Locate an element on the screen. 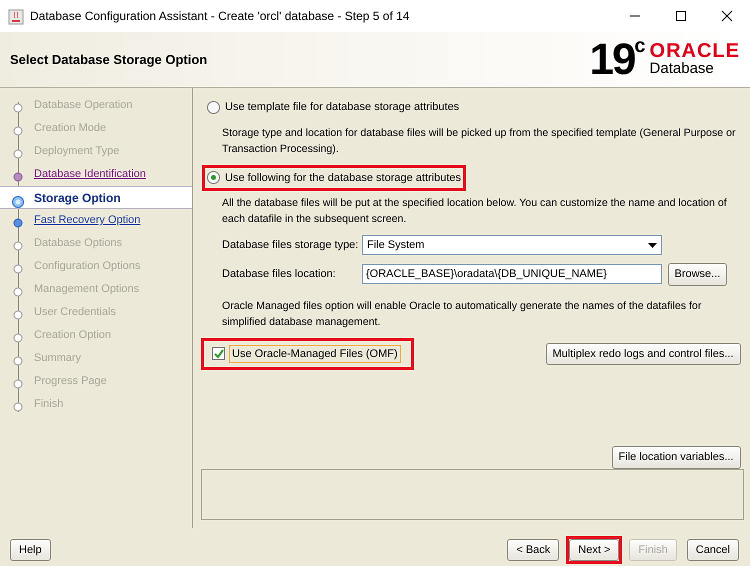 This screenshot has height=566, width=750. app-icon is located at coordinates (16, 16).